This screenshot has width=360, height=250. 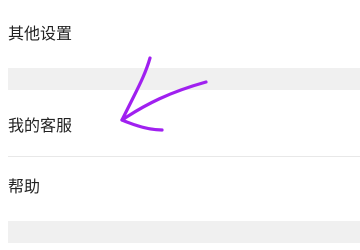 I want to click on menu-item-label: 我的客服, so click(x=40, y=125).